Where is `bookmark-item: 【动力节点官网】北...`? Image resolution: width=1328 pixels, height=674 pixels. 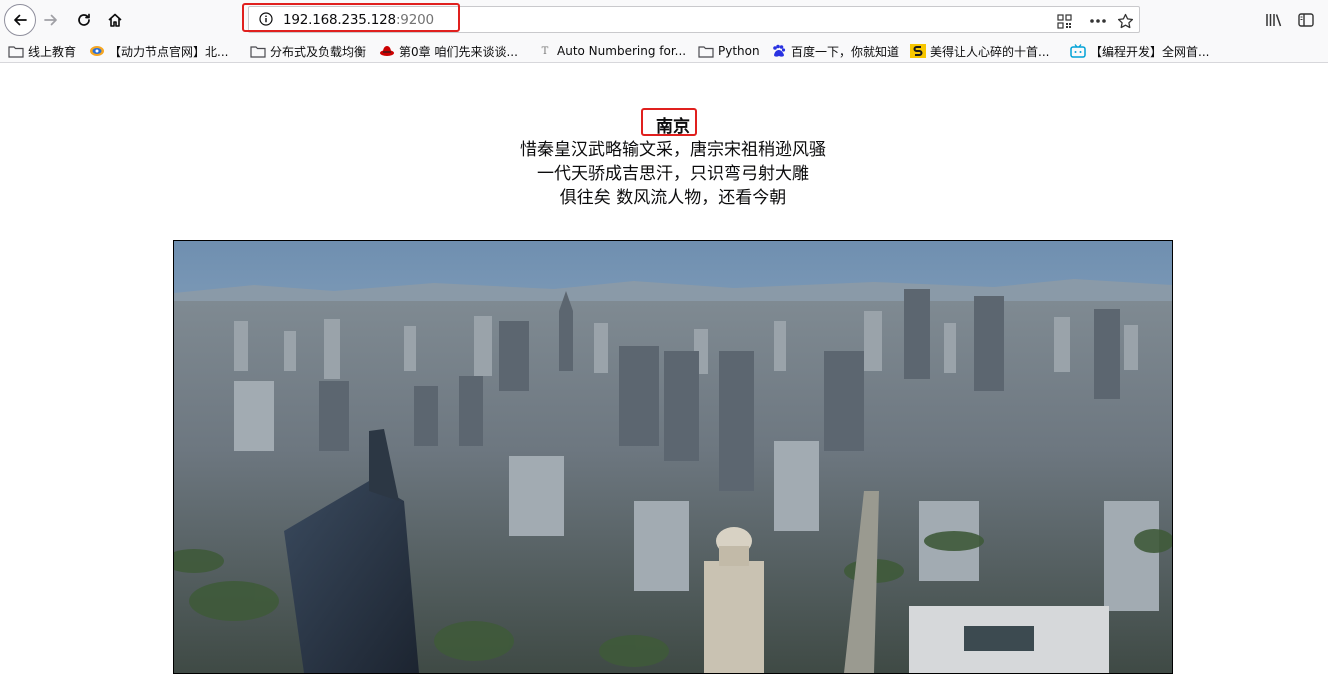
bookmark-item: 【动力节点官网】北... is located at coordinates (158, 51).